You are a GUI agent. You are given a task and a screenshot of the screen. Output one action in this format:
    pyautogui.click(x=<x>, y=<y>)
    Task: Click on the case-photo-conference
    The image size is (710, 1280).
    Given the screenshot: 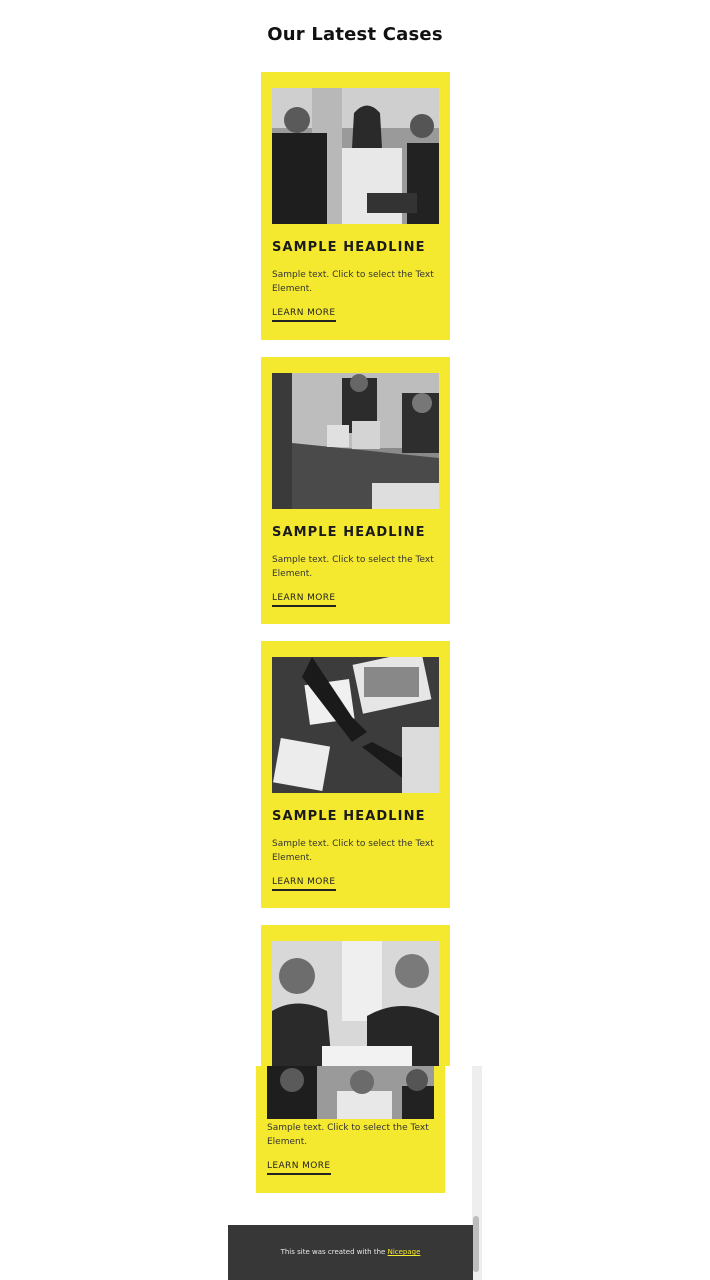 What is the action you would take?
    pyautogui.click(x=355, y=441)
    